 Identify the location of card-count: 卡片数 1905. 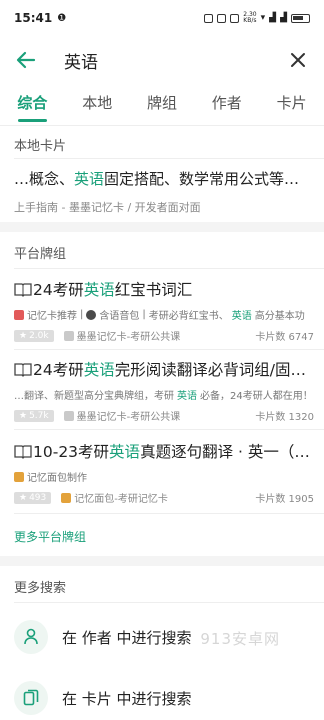
(284, 499).